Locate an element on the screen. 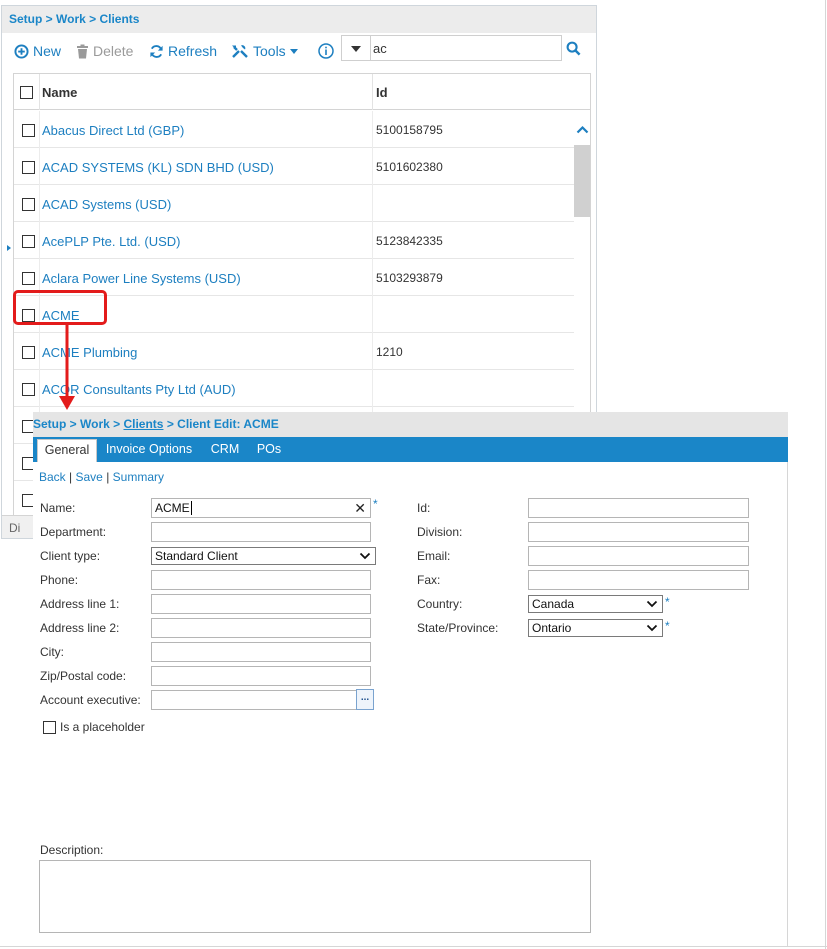  back-link: Back is located at coordinates (52, 477).